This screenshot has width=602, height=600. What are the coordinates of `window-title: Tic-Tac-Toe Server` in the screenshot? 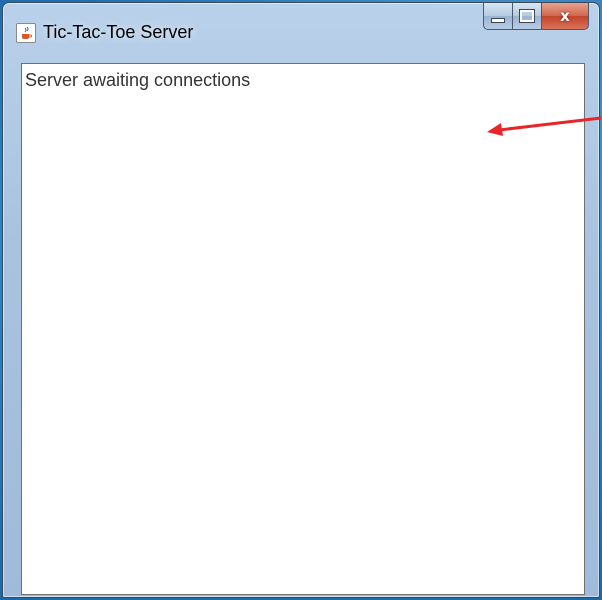 It's located at (118, 32).